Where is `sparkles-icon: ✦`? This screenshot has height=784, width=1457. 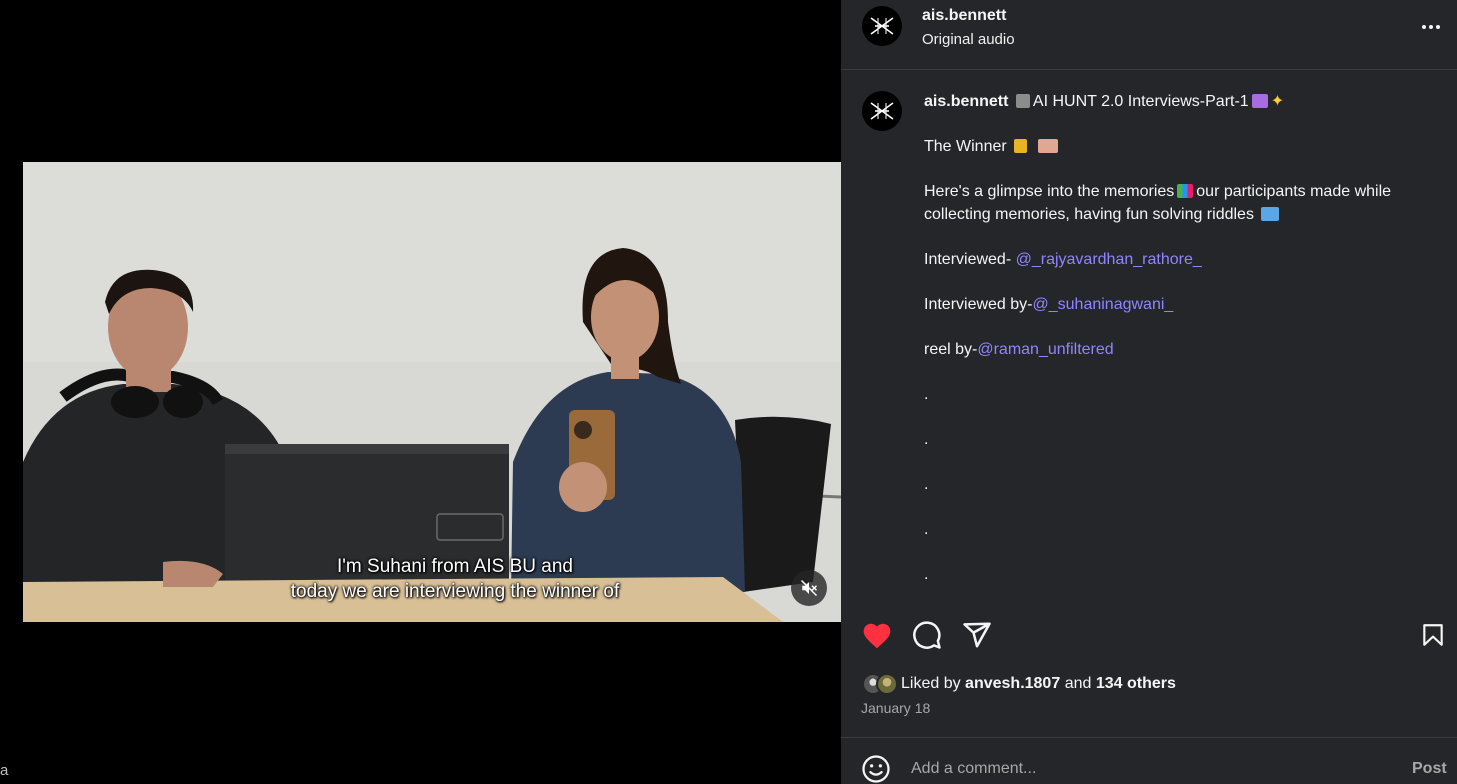
sparkles-icon: ✦ is located at coordinates (1277, 101).